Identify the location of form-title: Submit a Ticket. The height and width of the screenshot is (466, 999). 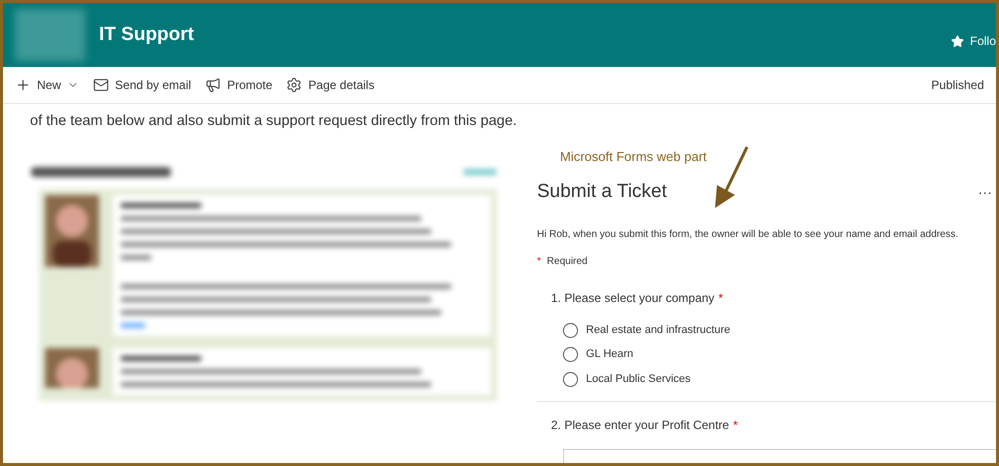
(602, 192).